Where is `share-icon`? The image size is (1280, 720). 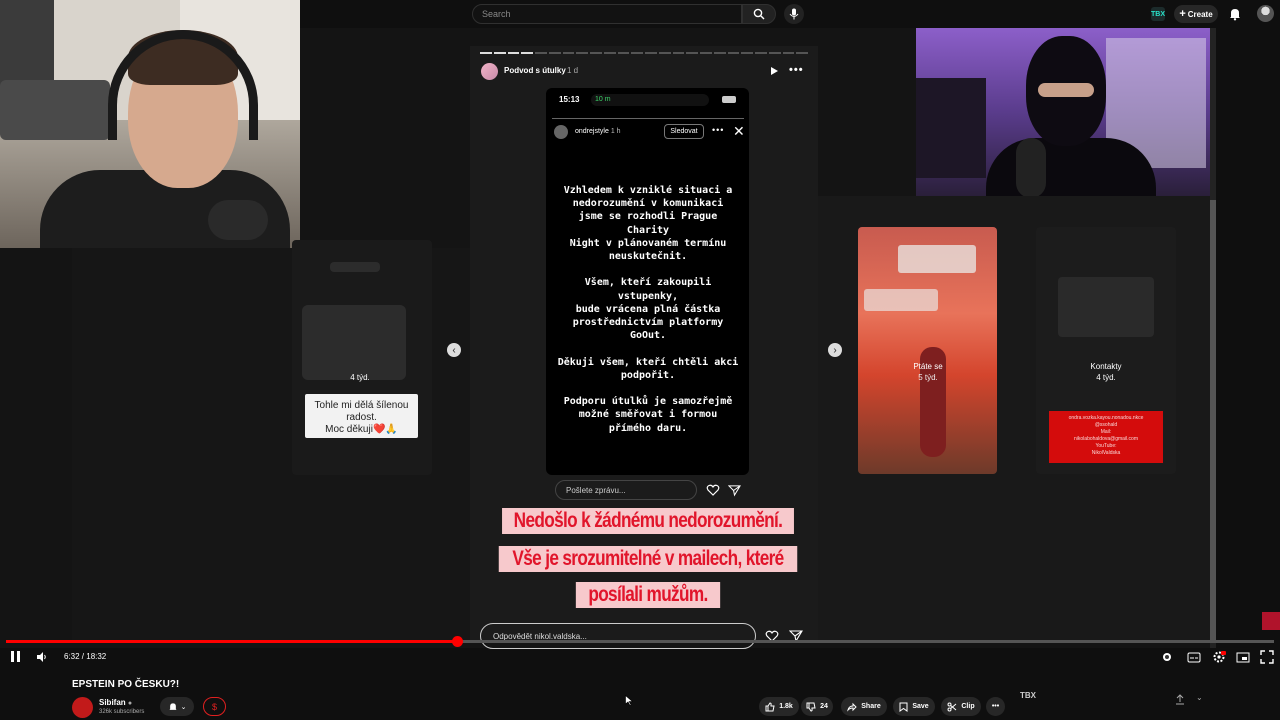
share-icon is located at coordinates (852, 707).